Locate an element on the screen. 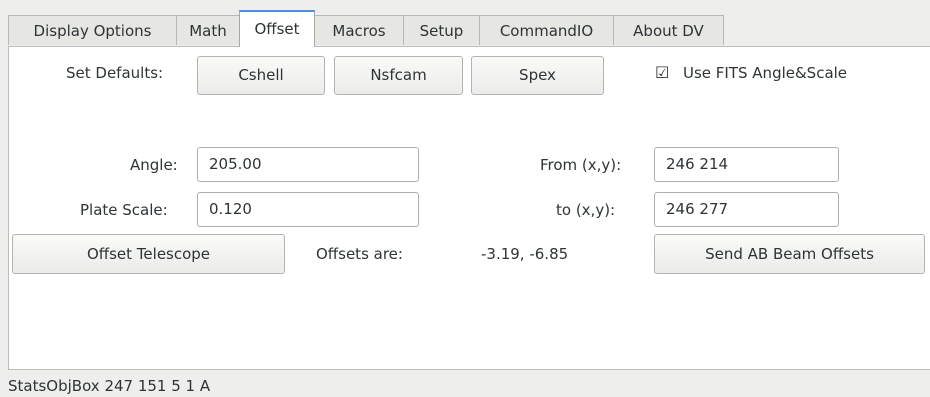  angle-label: Angle: is located at coordinates (154, 165).